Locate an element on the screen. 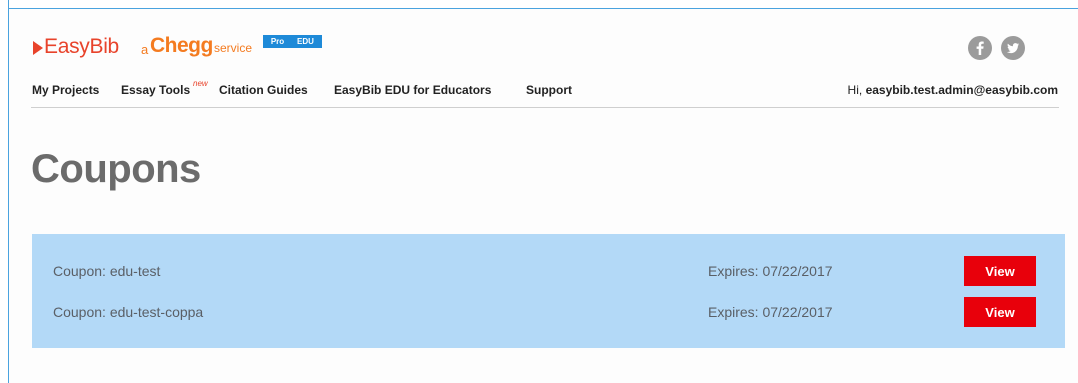 The height and width of the screenshot is (383, 1078). nav-easybib-edu: EasyBib EDU for Educators is located at coordinates (412, 90).